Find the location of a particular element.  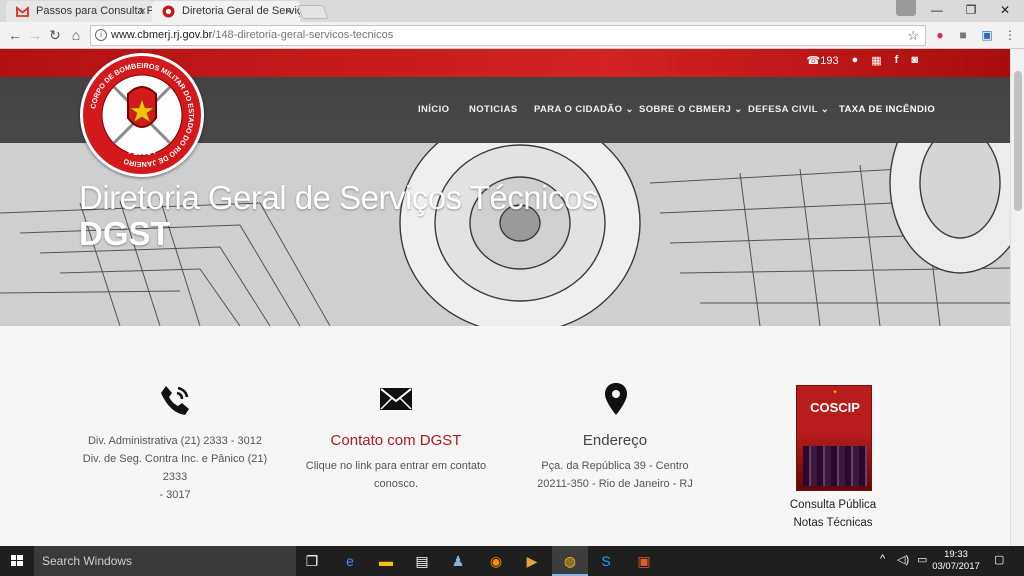

reload-icon: ↻ is located at coordinates (55, 35).